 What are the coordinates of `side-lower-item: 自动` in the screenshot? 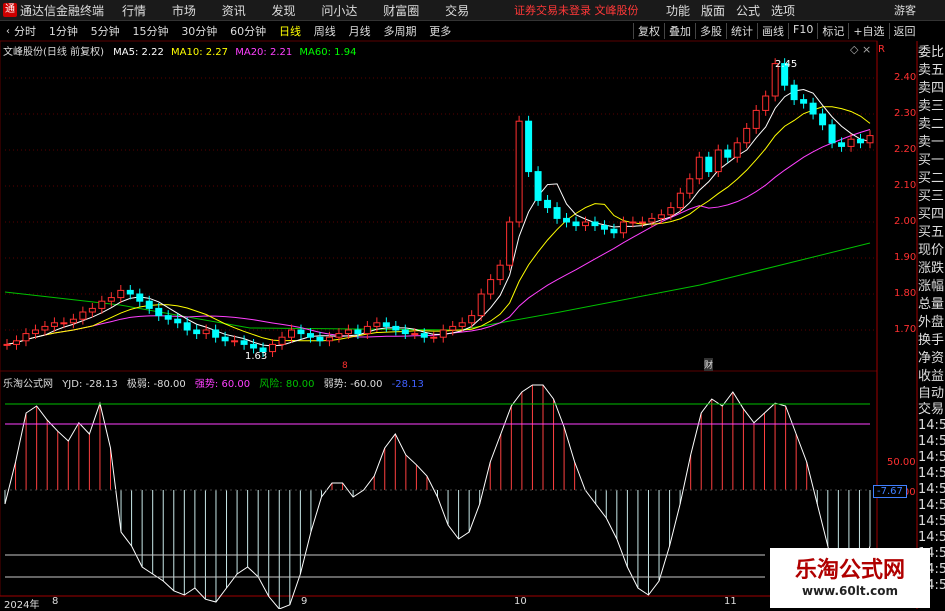 It's located at (931, 394).